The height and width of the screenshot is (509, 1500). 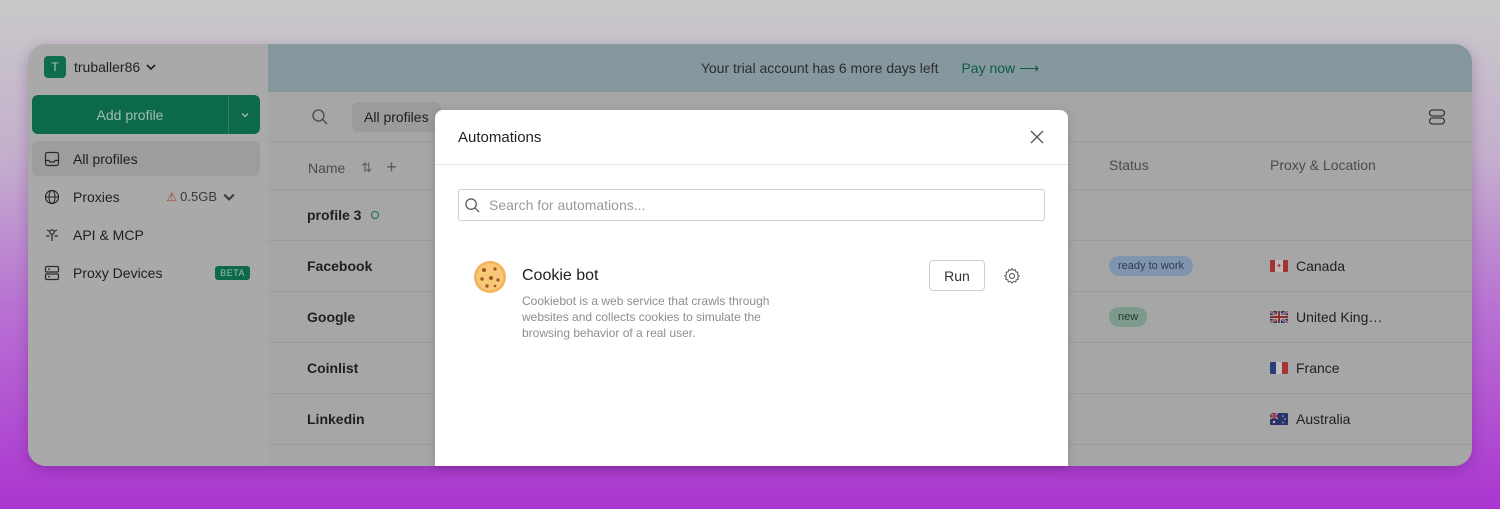 What do you see at coordinates (766, 205) in the screenshot?
I see `automation-search-input` at bounding box center [766, 205].